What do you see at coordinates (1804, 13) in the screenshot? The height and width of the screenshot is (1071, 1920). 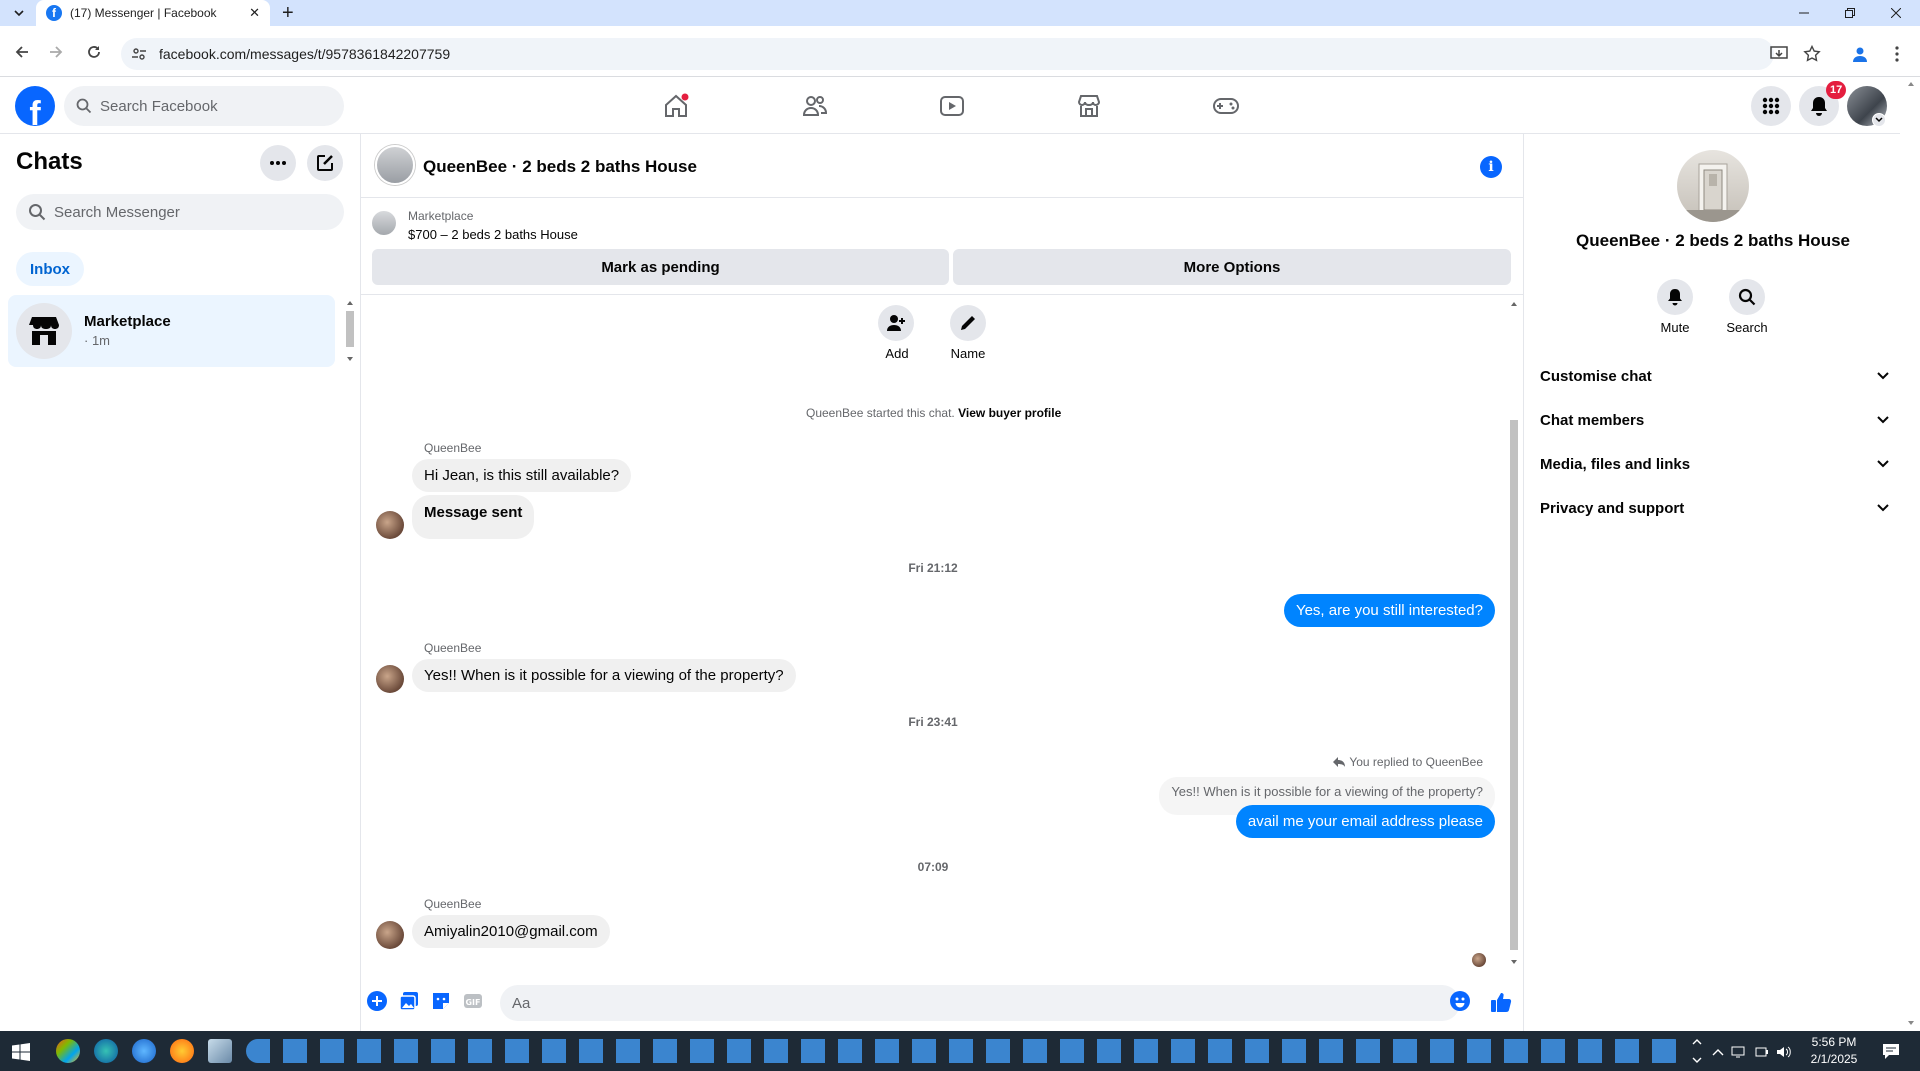 I see `minimize-button` at bounding box center [1804, 13].